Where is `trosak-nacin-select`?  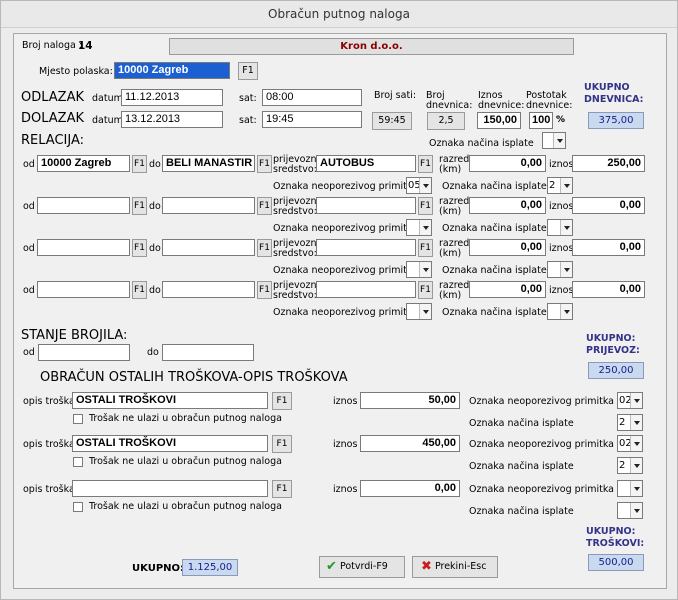 trosak-nacin-select is located at coordinates (630, 510).